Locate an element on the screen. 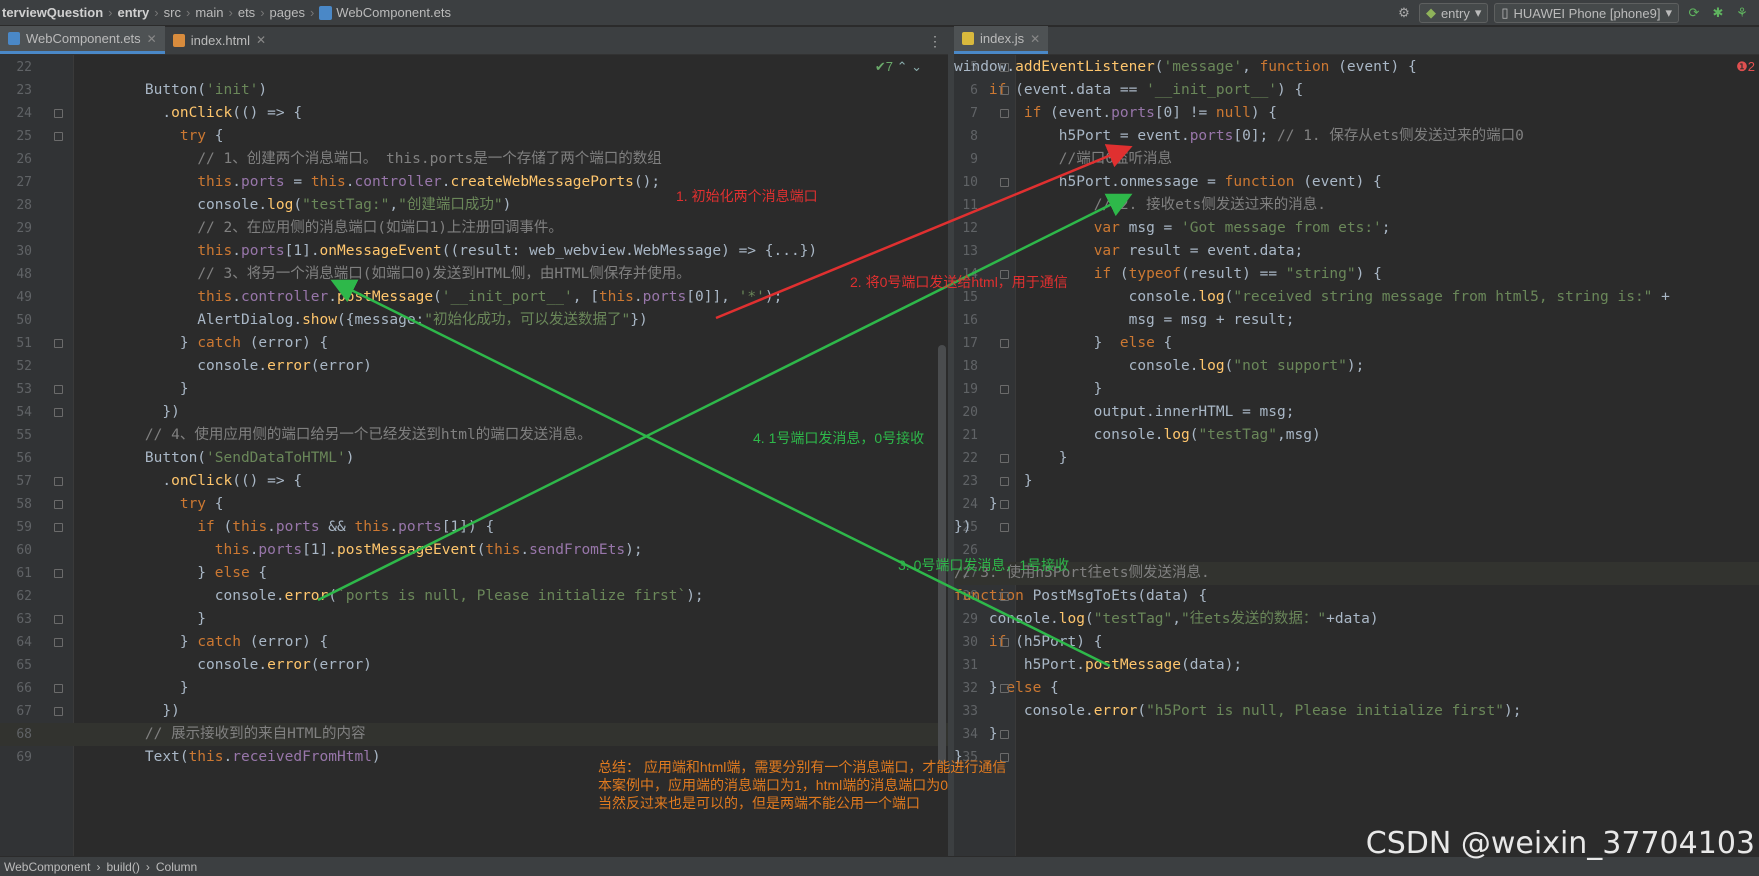 This screenshot has width=1759, height=876. code-line: 56 Button('SendDataToHTML') is located at coordinates (474, 458).